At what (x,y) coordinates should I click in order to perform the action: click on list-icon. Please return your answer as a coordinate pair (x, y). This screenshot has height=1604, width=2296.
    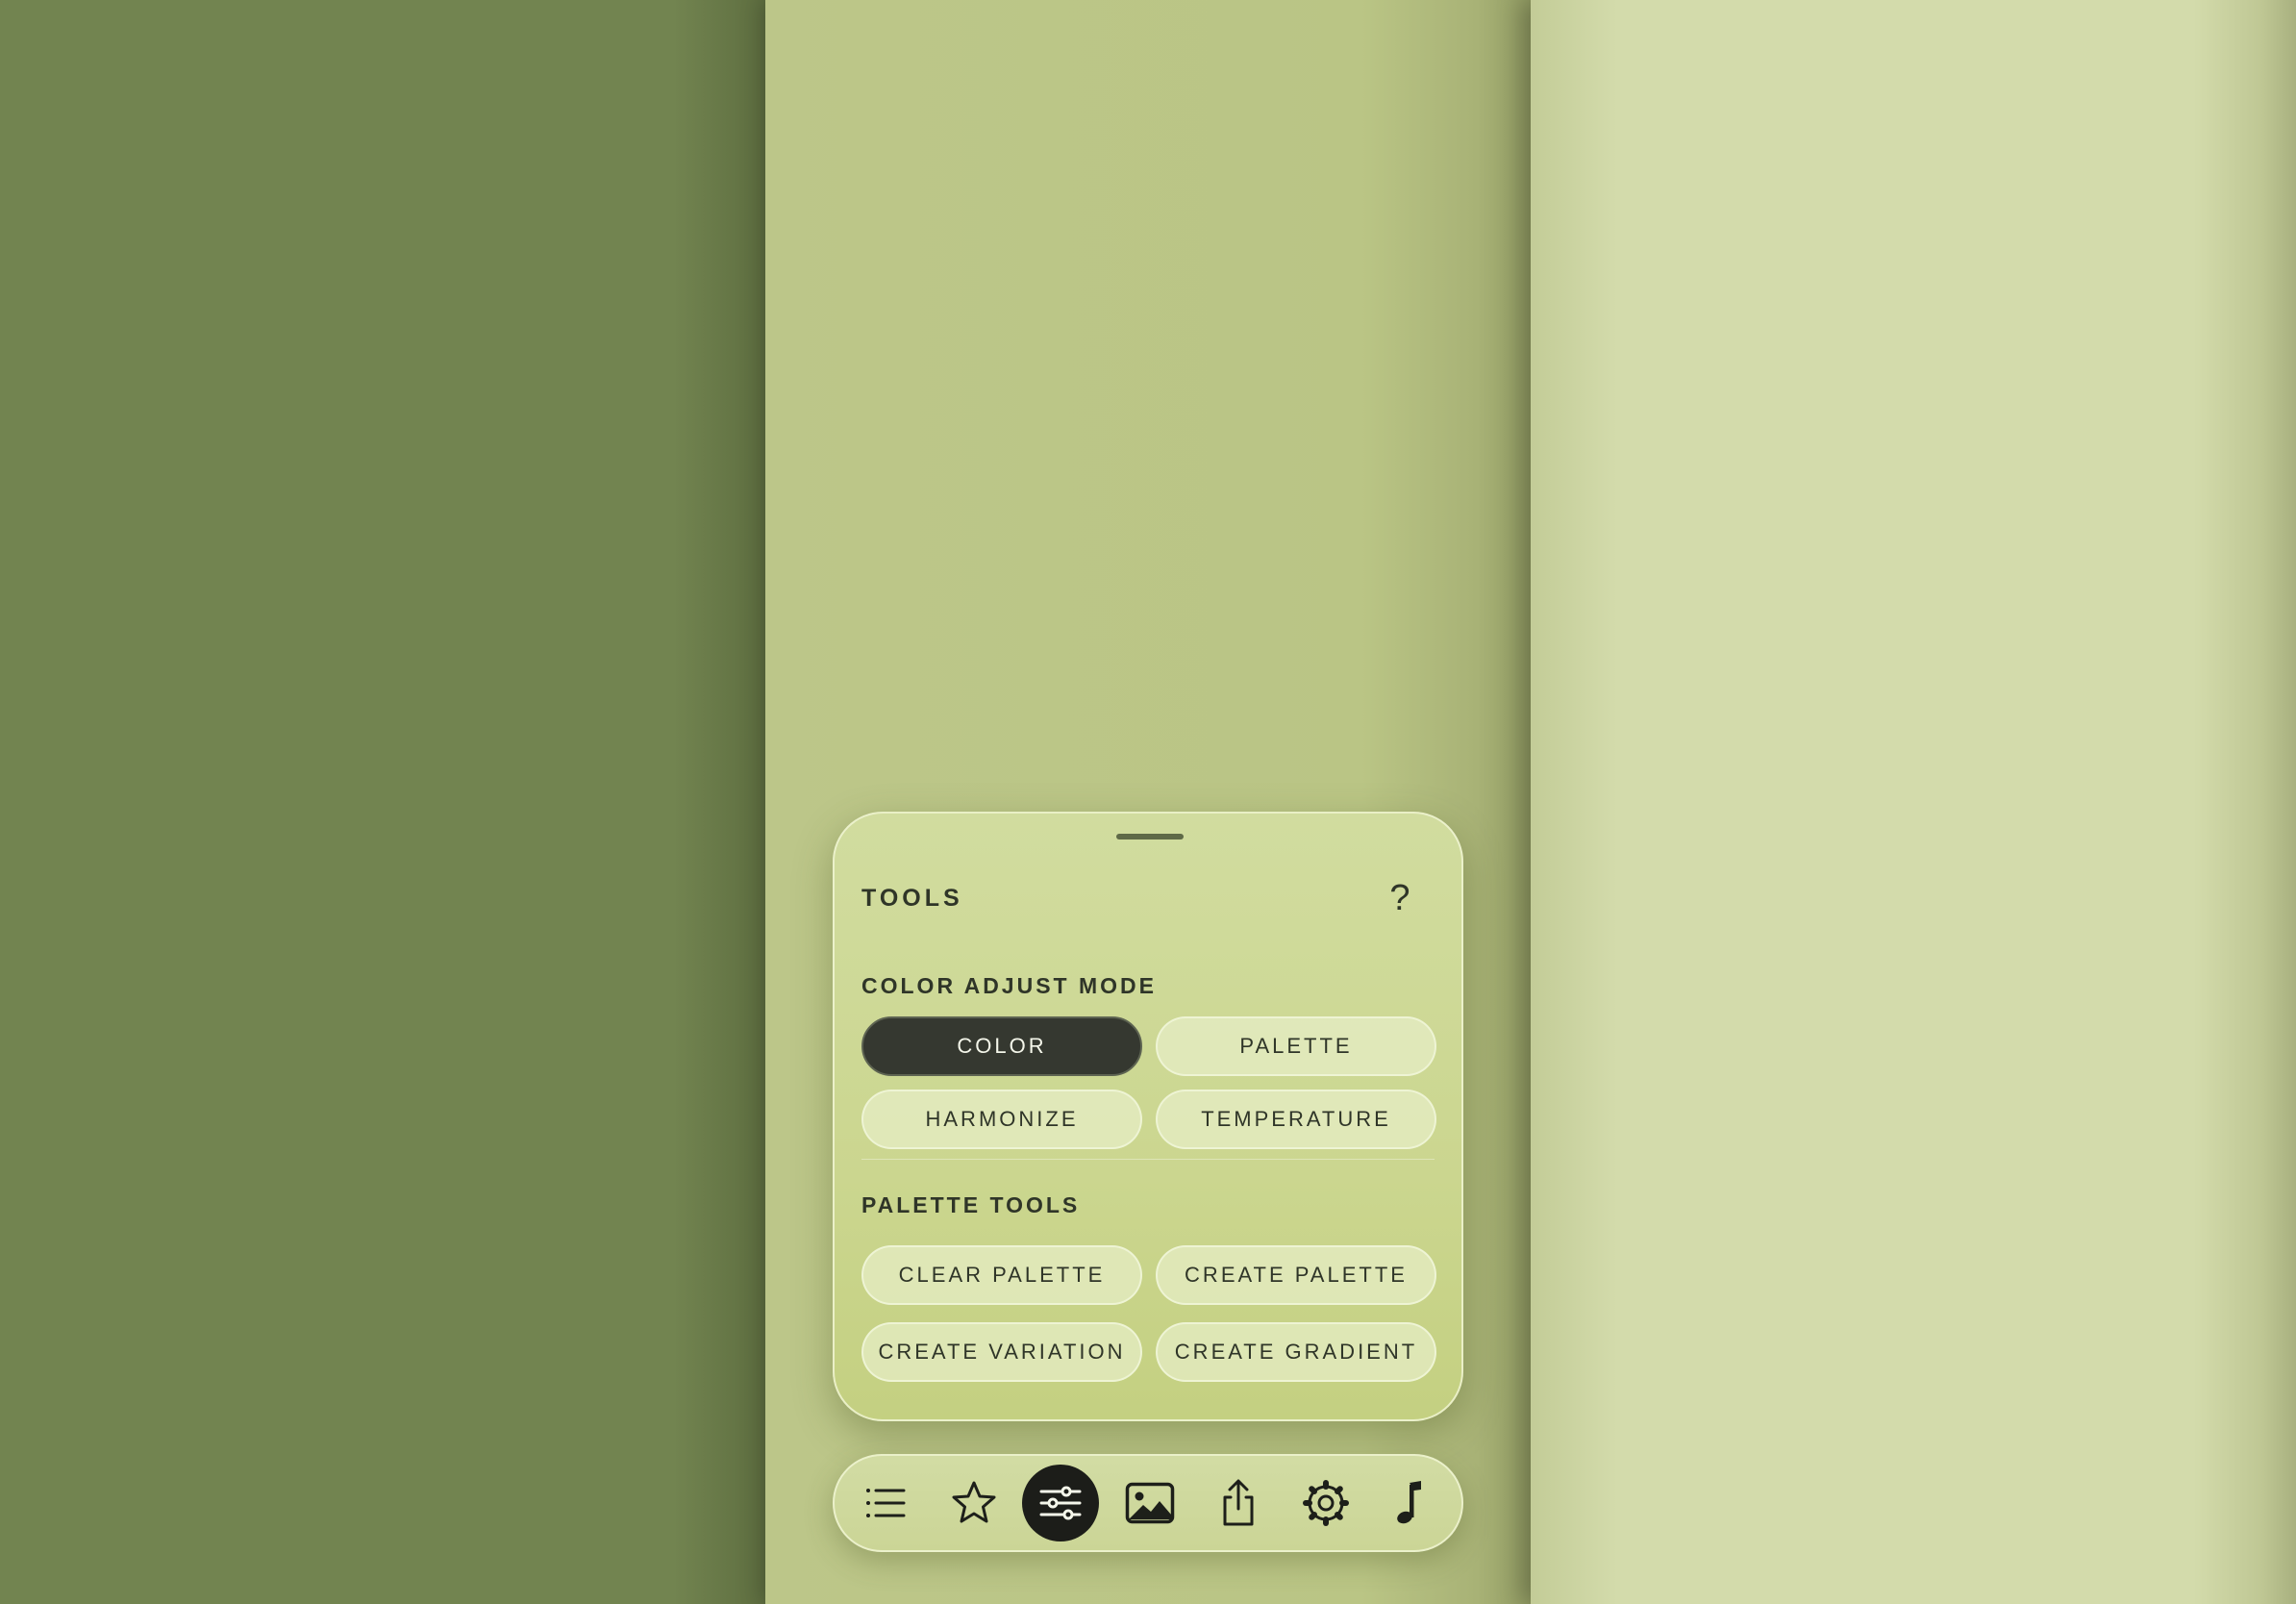
    Looking at the image, I should click on (886, 1503).